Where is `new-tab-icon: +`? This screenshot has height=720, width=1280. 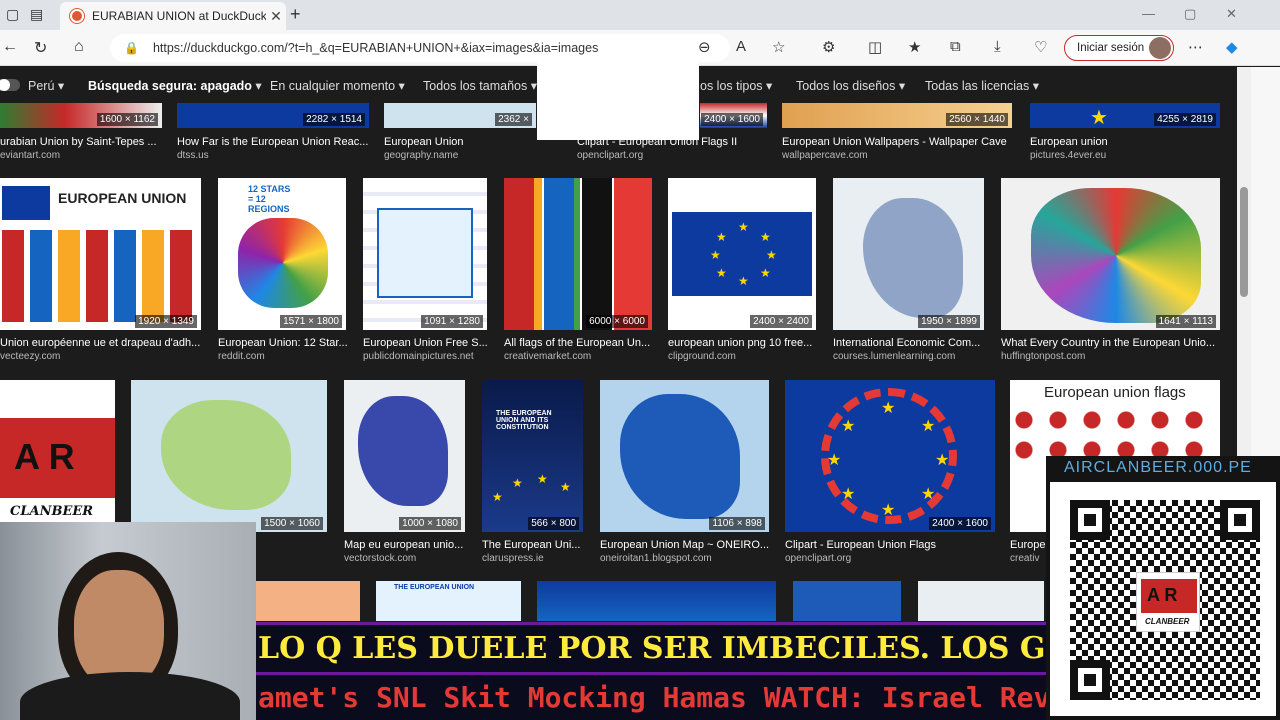
new-tab-icon: + is located at coordinates (295, 14).